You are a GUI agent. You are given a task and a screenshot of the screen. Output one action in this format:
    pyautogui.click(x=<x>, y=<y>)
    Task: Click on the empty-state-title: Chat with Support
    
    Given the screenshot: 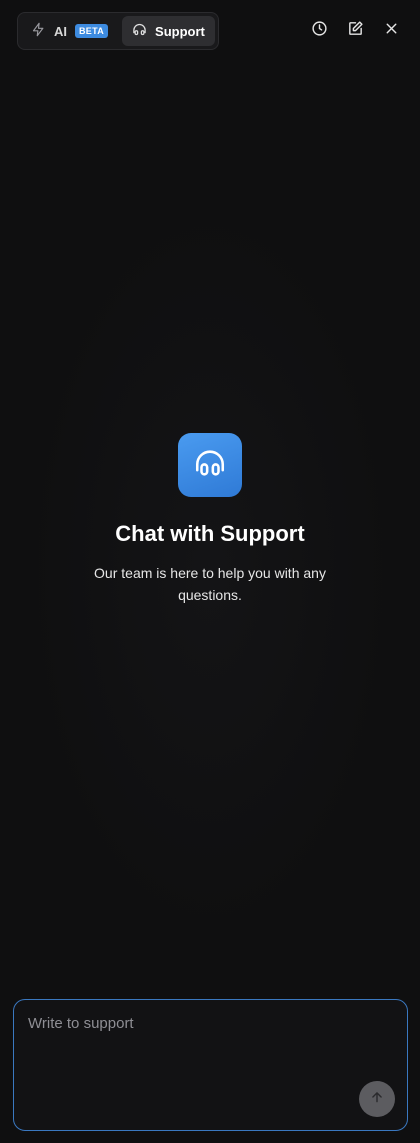 What is the action you would take?
    pyautogui.click(x=210, y=533)
    